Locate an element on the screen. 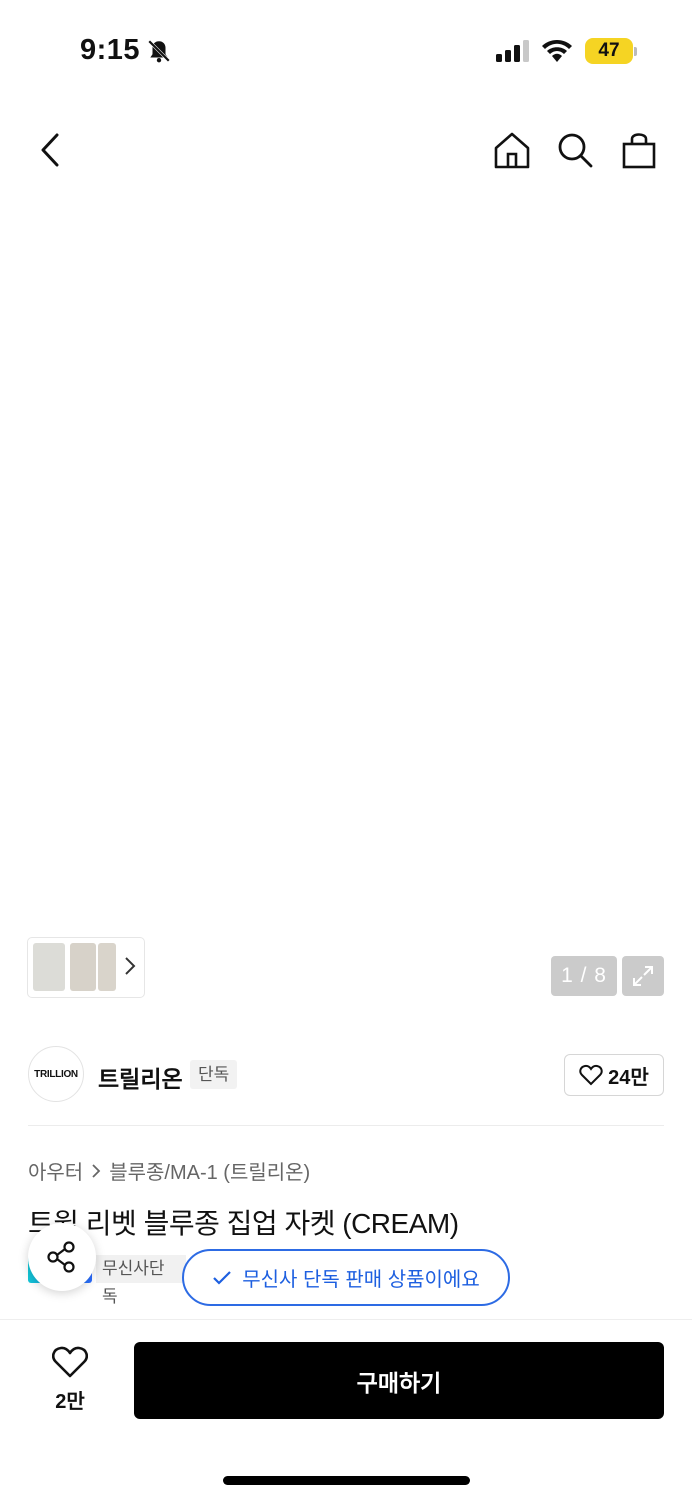 Image resolution: width=692 pixels, height=1500 pixels. cart-button is located at coordinates (639, 150).